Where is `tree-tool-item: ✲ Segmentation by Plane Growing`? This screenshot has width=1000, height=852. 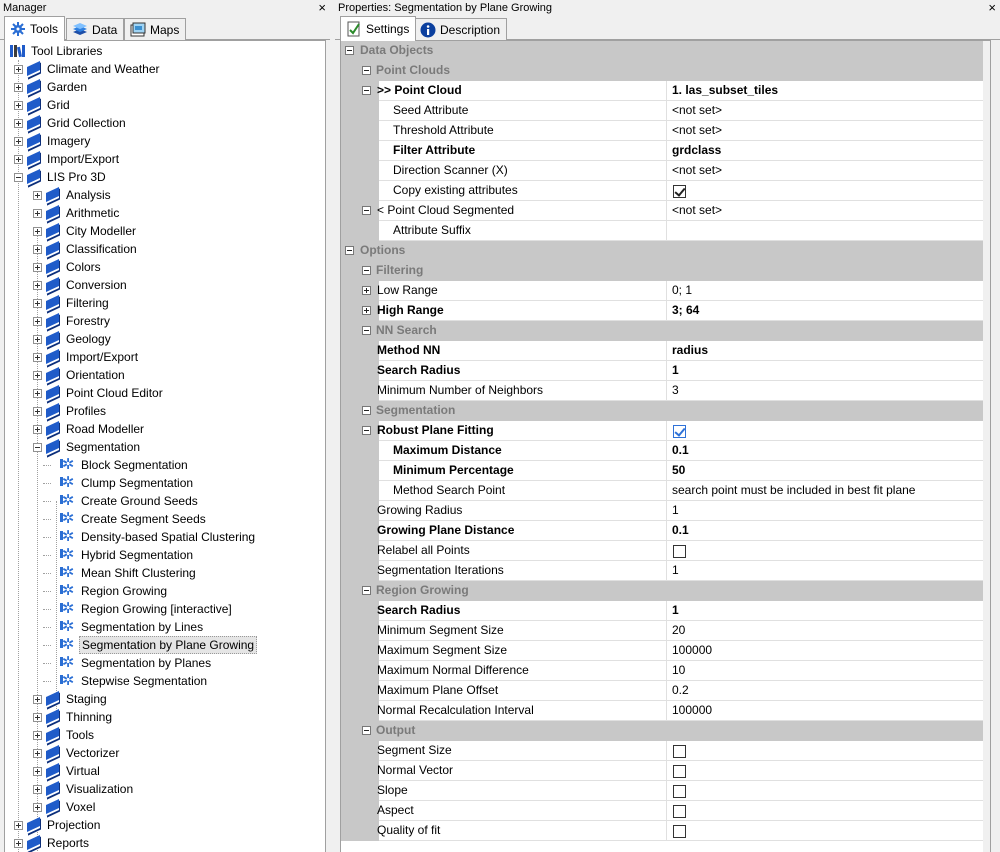
tree-tool-item: ✲ Segmentation by Plane Growing is located at coordinates (165, 645).